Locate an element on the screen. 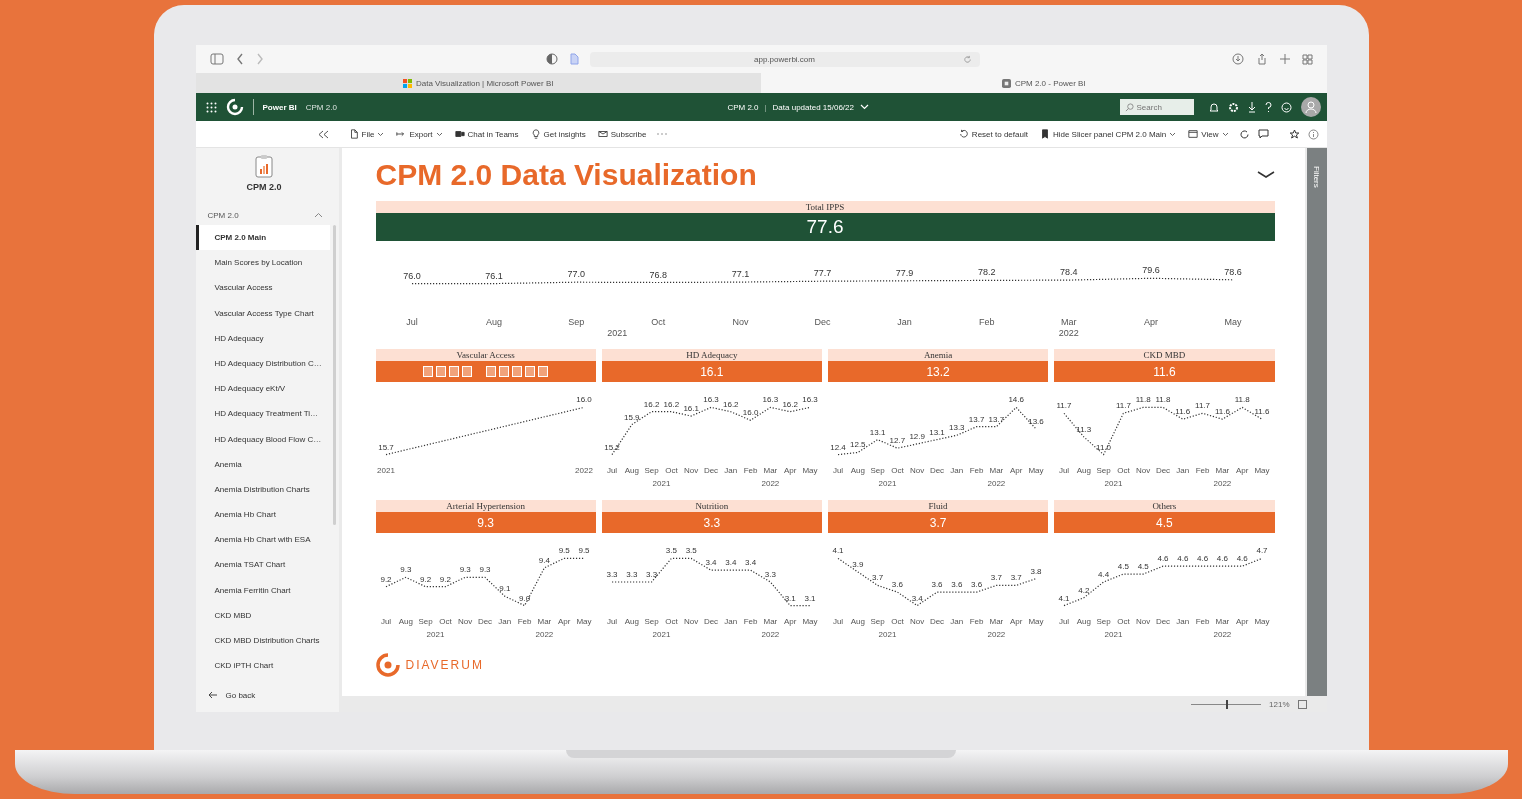 This screenshot has height=799, width=1522. axis-label: Apr is located at coordinates (1242, 621).